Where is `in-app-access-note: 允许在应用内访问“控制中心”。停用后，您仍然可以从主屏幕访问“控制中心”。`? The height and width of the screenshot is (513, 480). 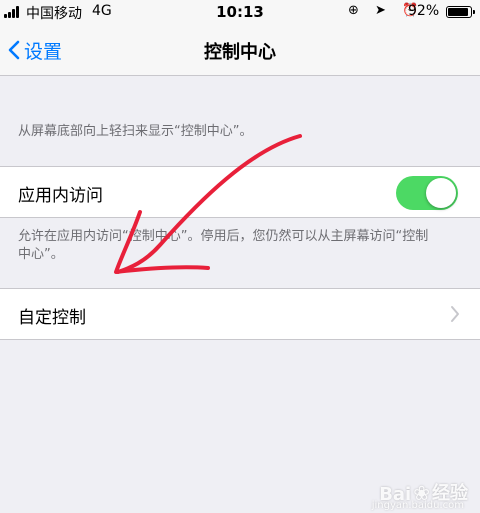
in-app-access-note: 允许在应用内访问“控制中心”。停用后，您仍然可以从主屏幕访问“控制中心”。 is located at coordinates (223, 245).